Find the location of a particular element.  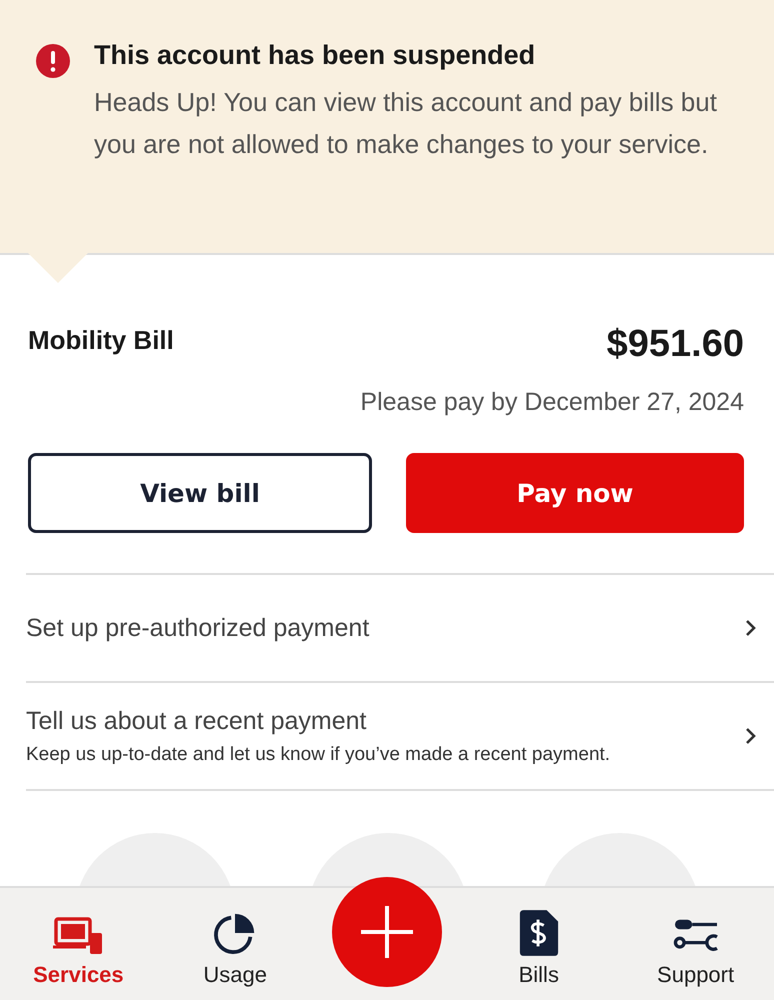

row-title: Tell us about a recent payment is located at coordinates (197, 721).